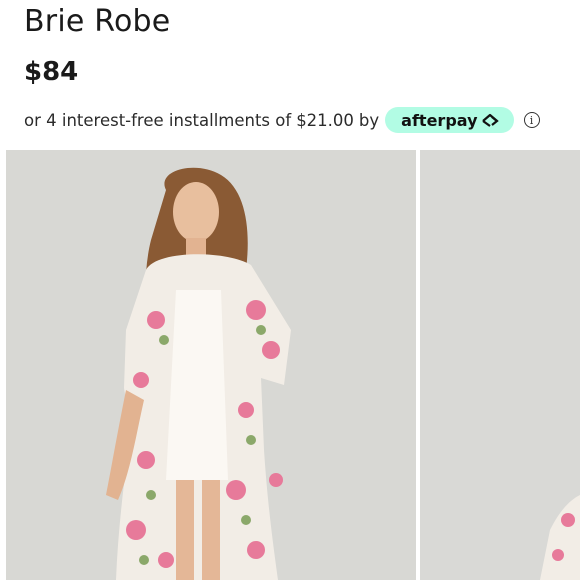  Describe the element at coordinates (51, 72) in the screenshot. I see `product-price: $84` at that location.